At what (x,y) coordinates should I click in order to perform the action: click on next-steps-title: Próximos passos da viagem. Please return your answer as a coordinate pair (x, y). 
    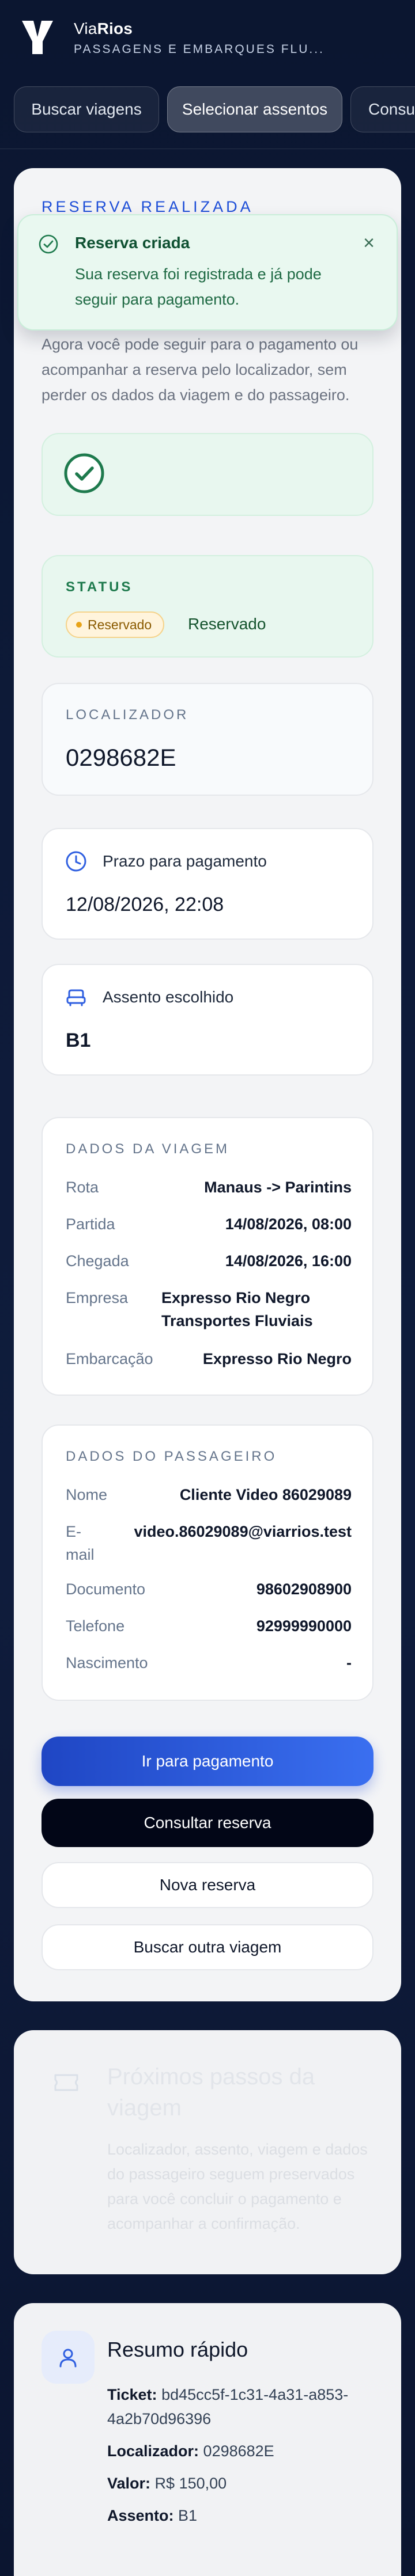
    Looking at the image, I should click on (211, 2092).